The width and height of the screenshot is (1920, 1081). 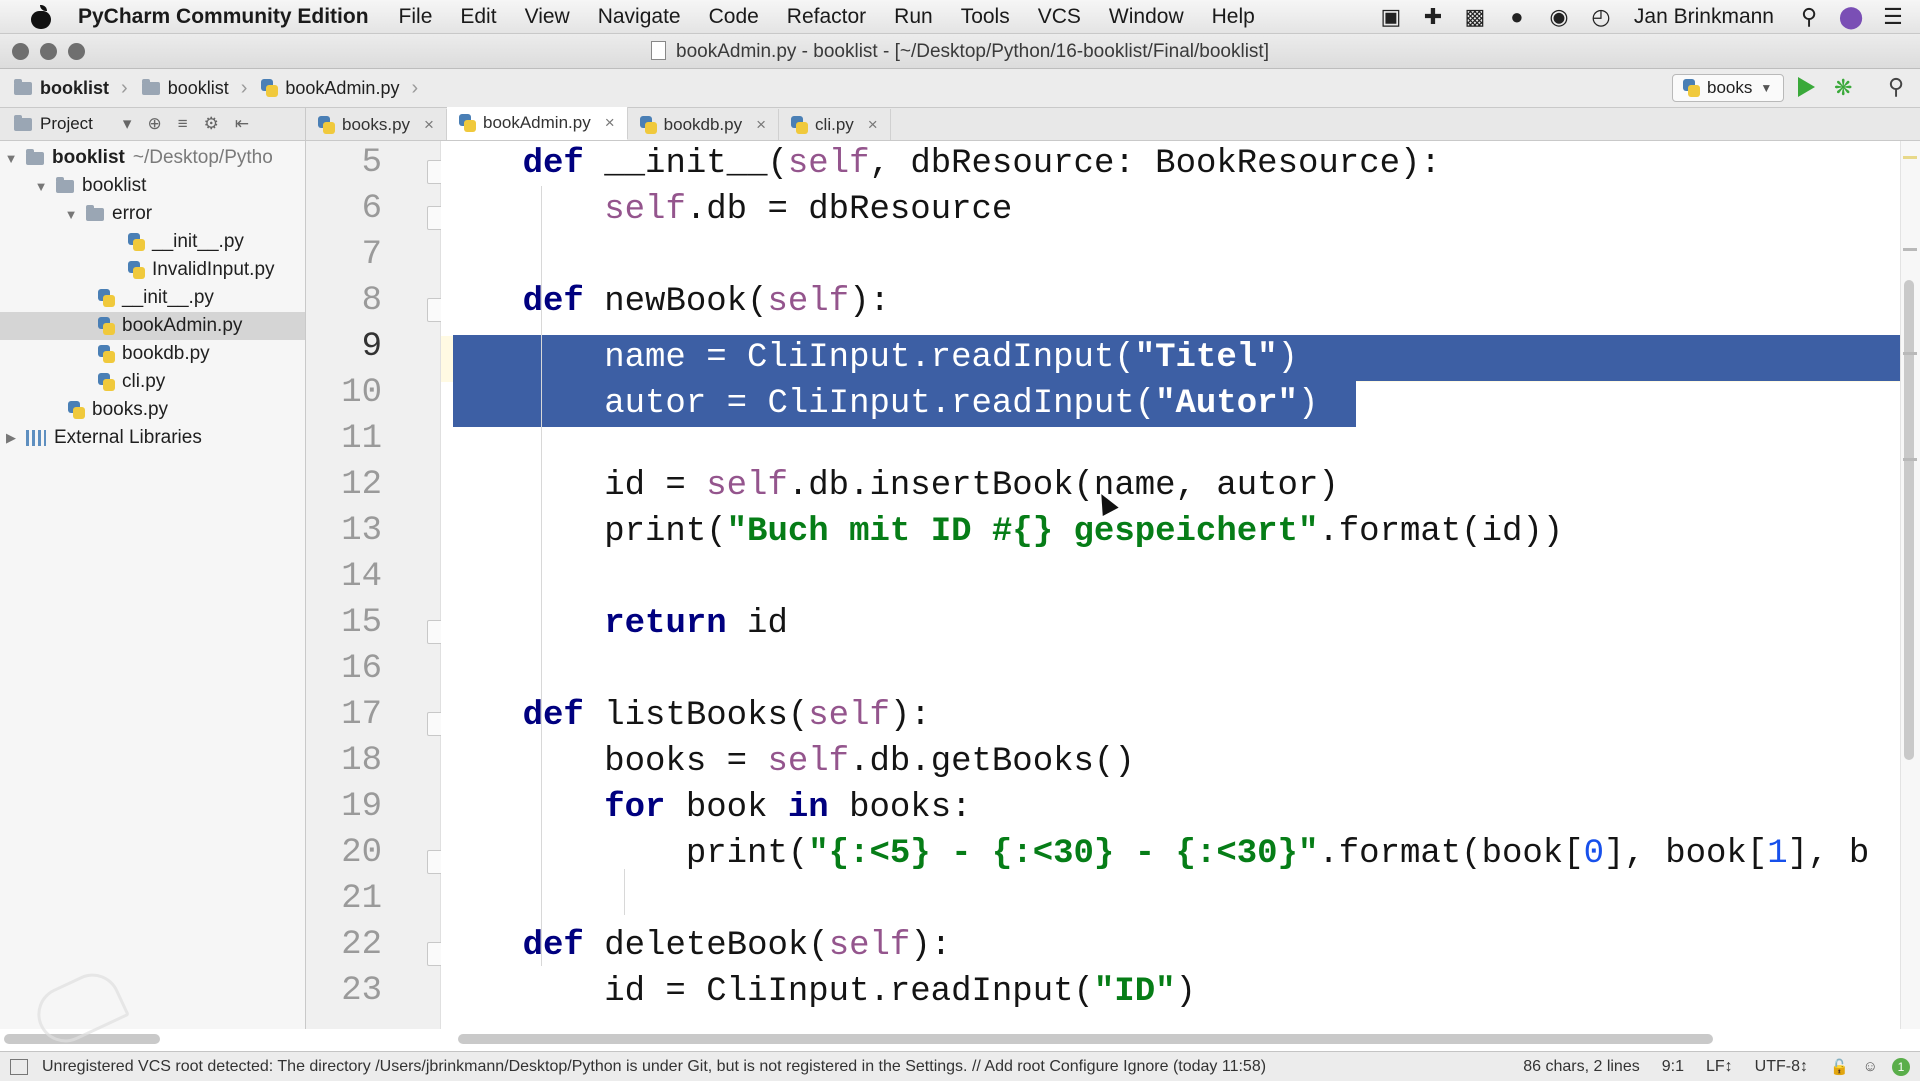 I want to click on project-view-select: Project, so click(x=66, y=124).